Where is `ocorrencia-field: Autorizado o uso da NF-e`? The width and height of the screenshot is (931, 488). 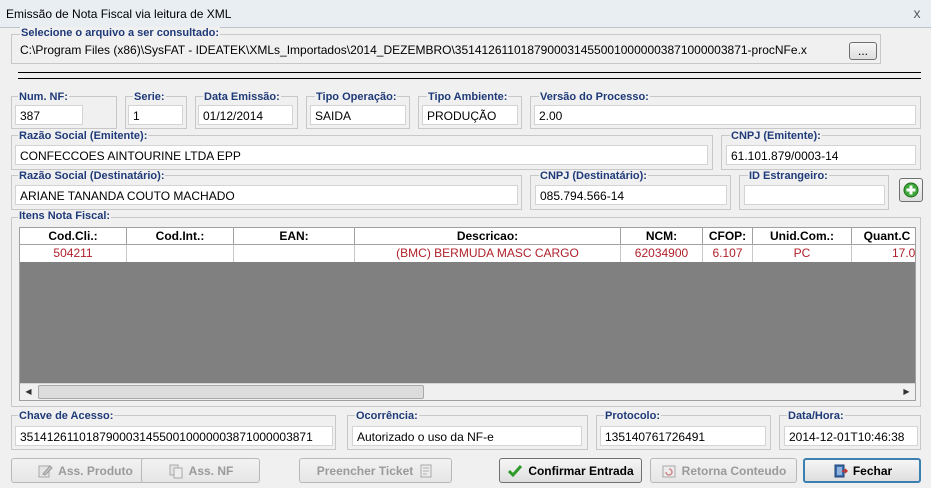 ocorrencia-field: Autorizado o uso da NF-e is located at coordinates (467, 436).